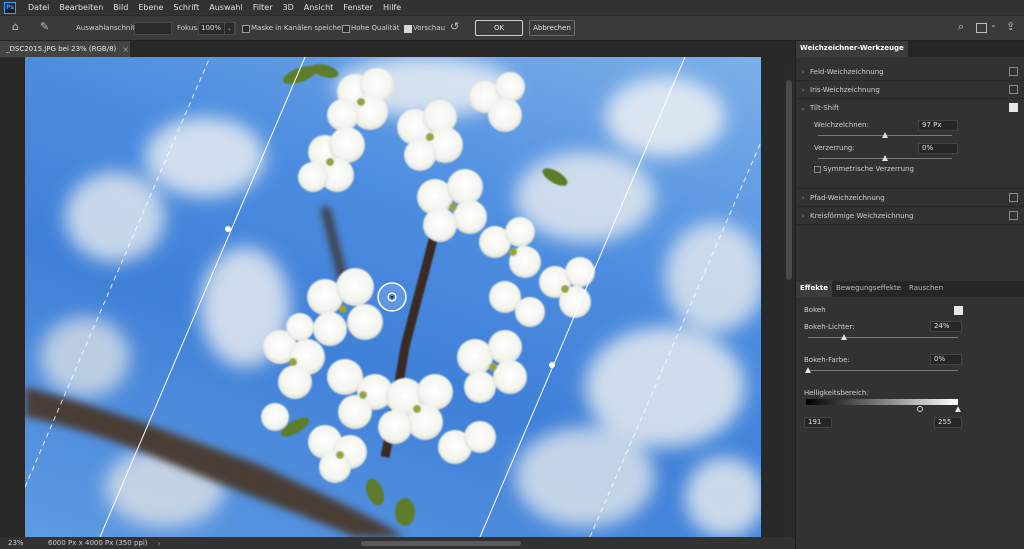 This screenshot has height=549, width=1024. Describe the element at coordinates (1013, 107) in the screenshot. I see `tiltshift-checkbox` at that location.